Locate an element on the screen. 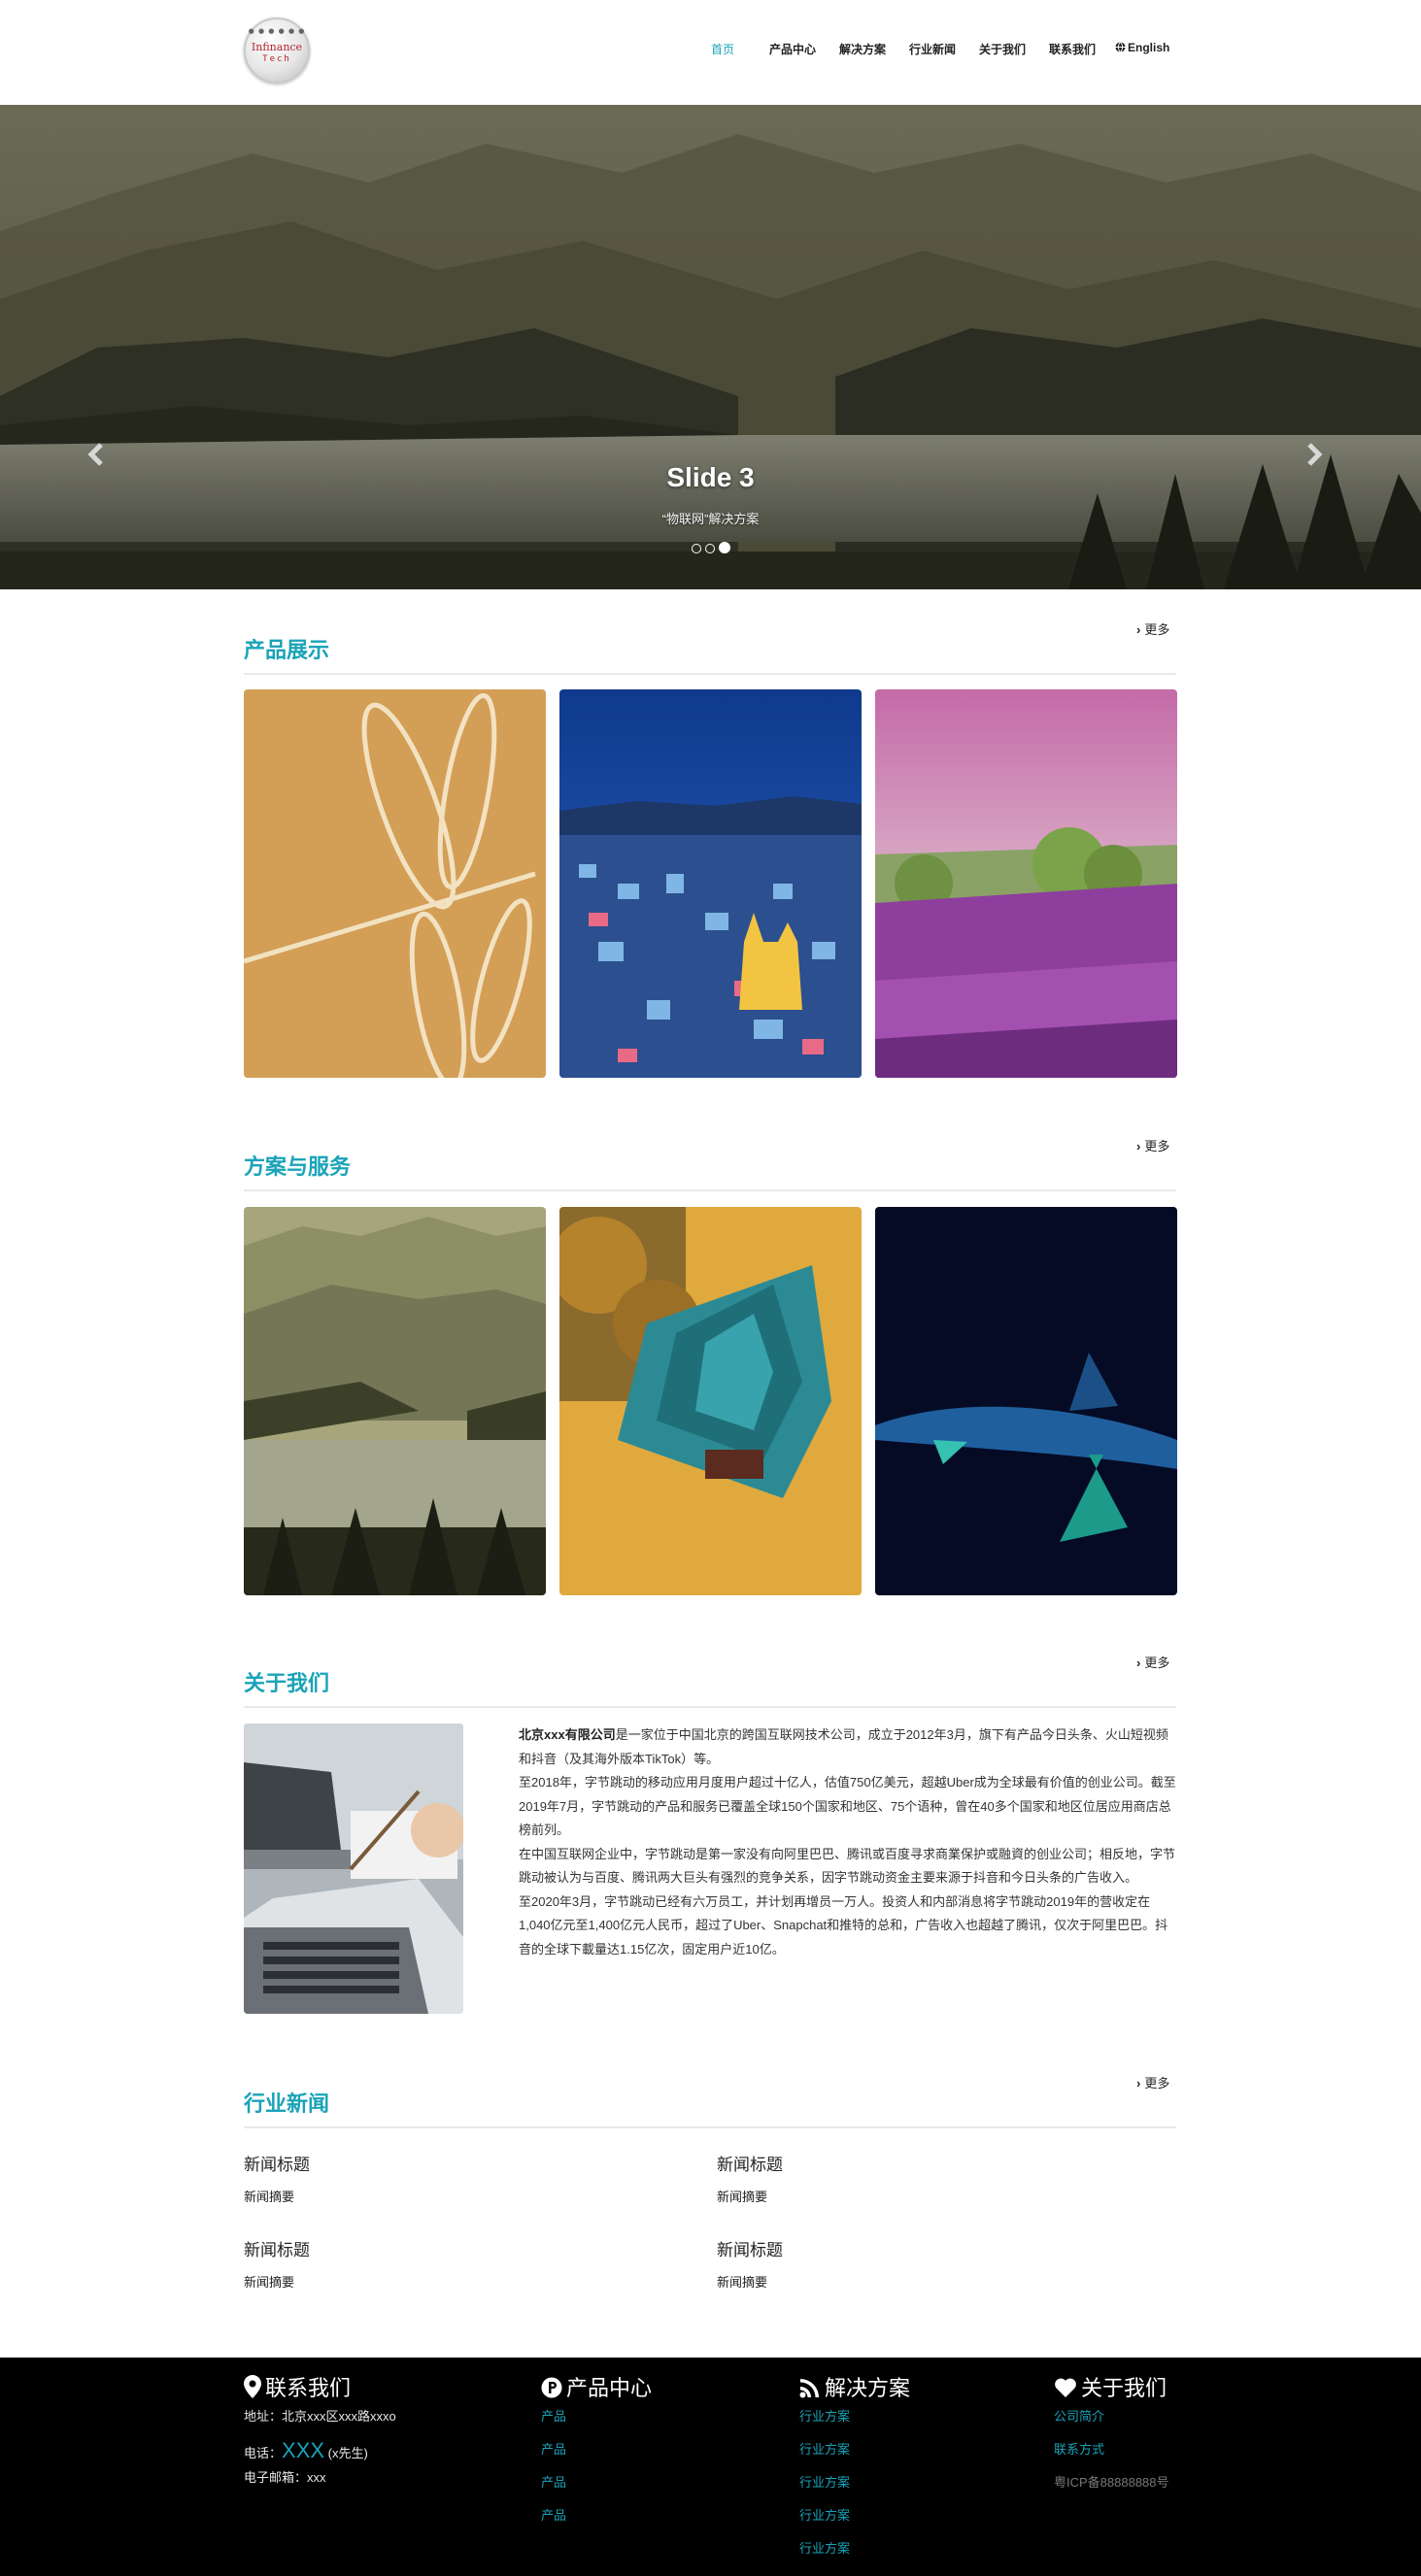 Image resolution: width=1421 pixels, height=2576 pixels. company-logo: ● ● ● ● ● ● Infinance Tech is located at coordinates (277, 50).